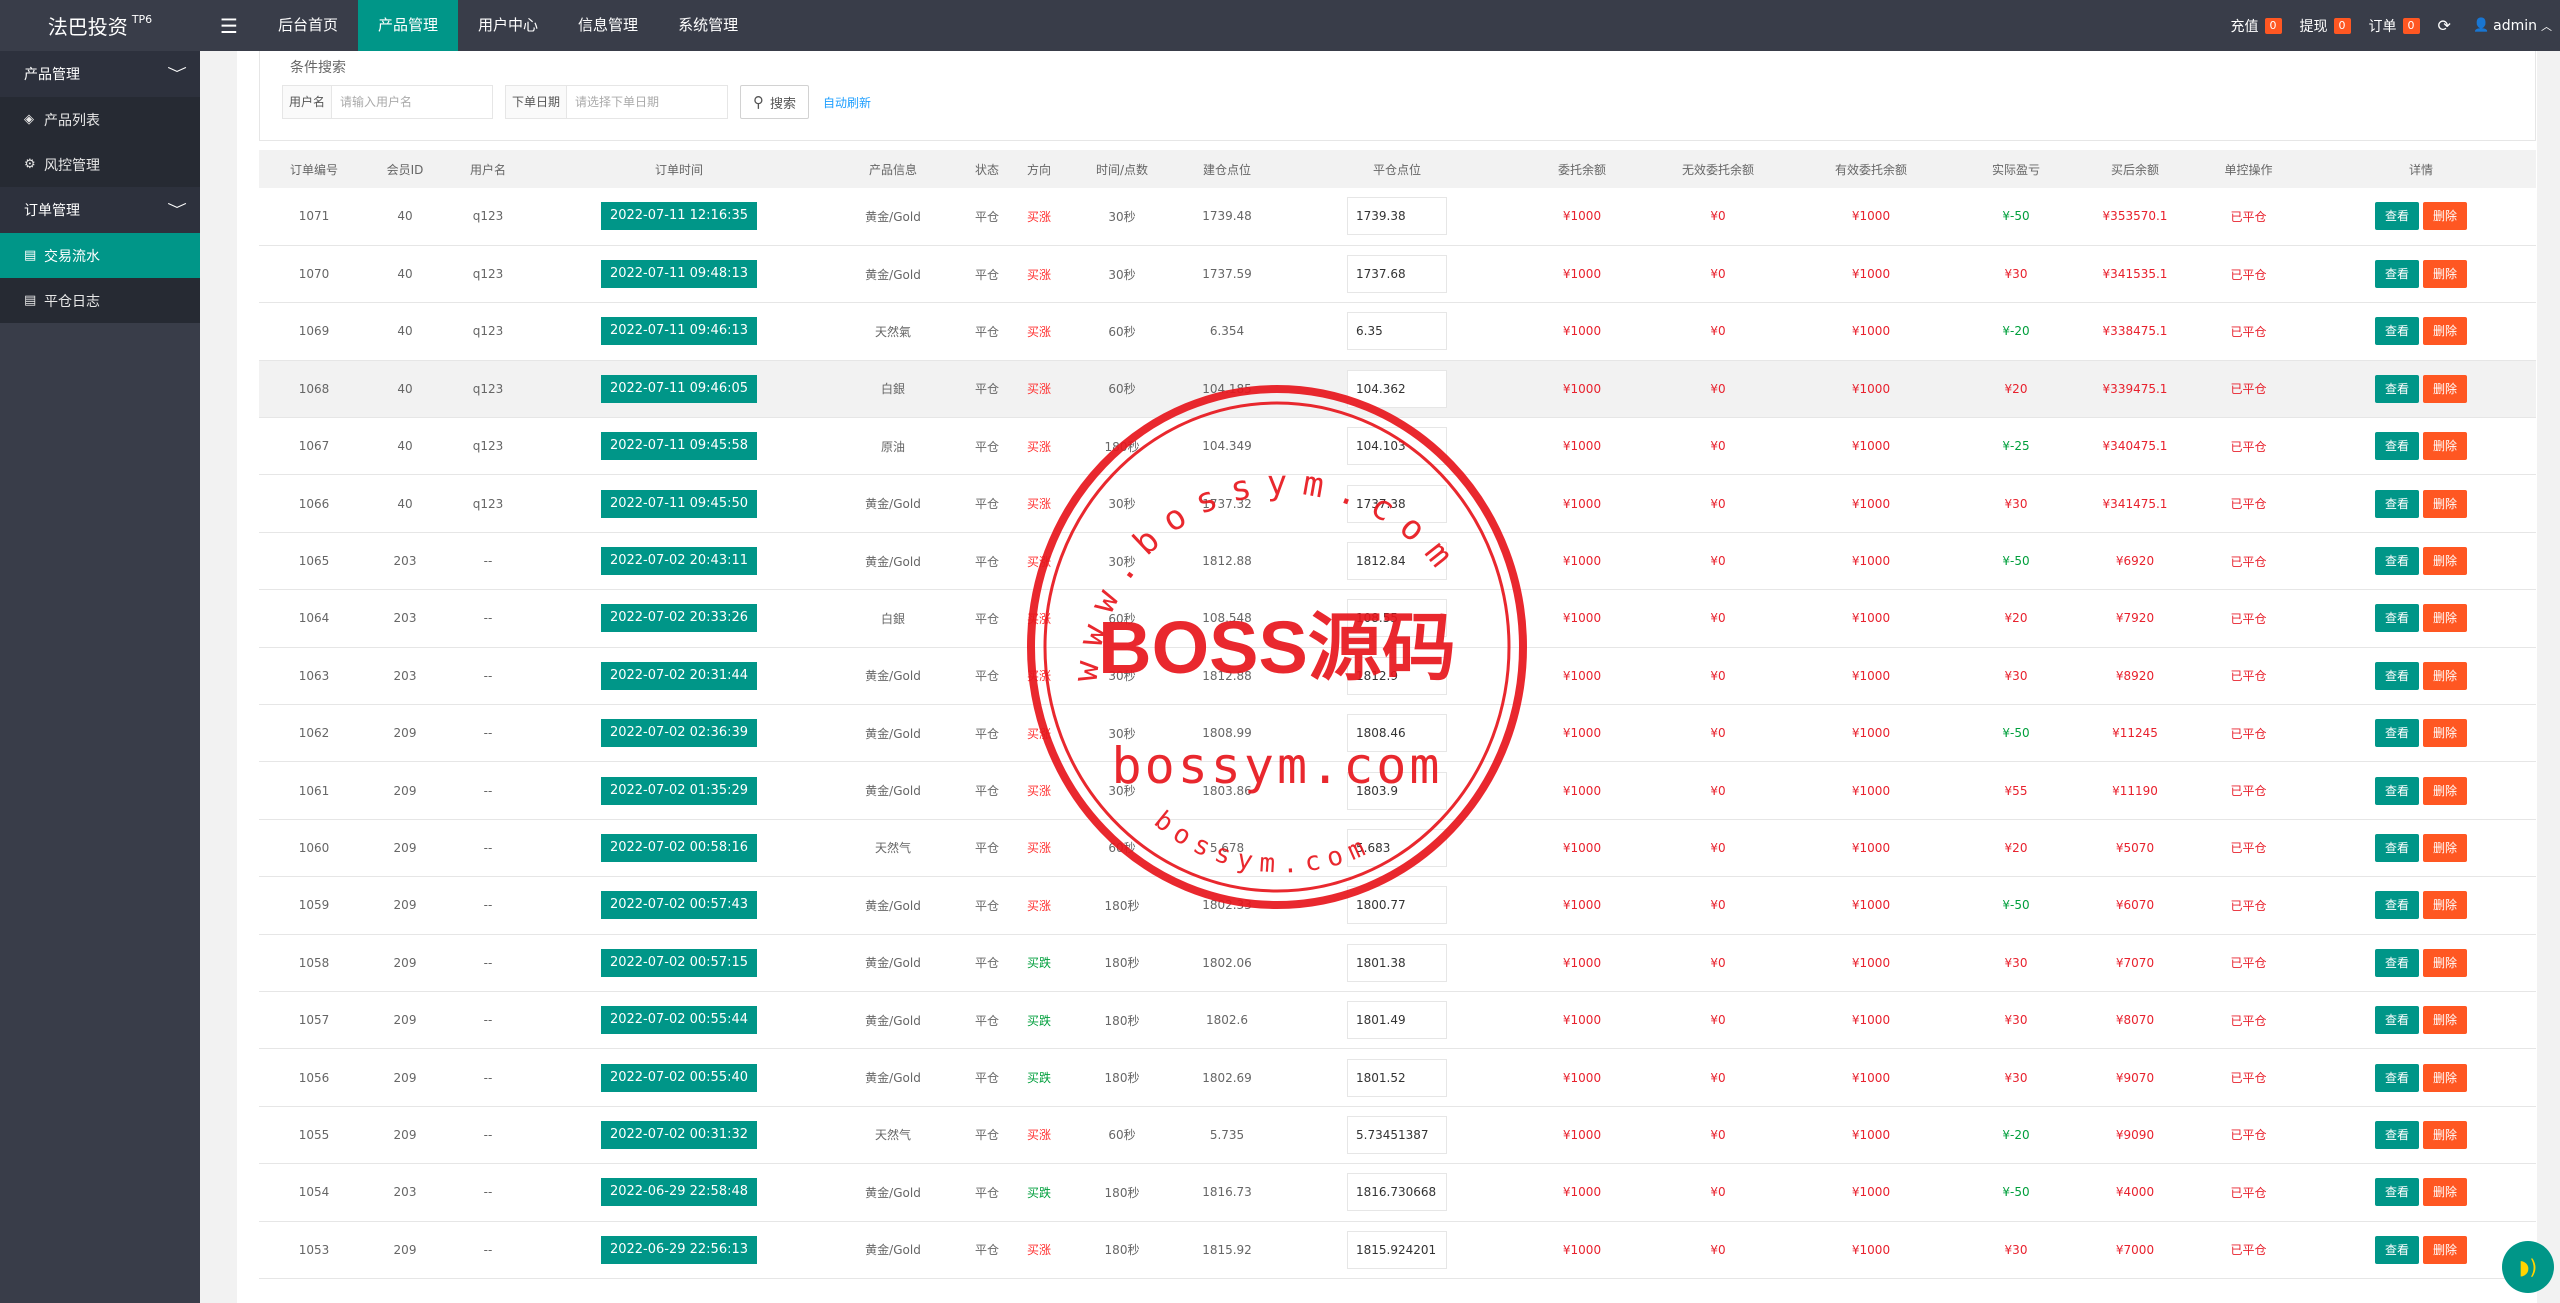 The image size is (2560, 1303). I want to click on sidebar-group-order: 订单管理 ﹀, so click(100, 210).